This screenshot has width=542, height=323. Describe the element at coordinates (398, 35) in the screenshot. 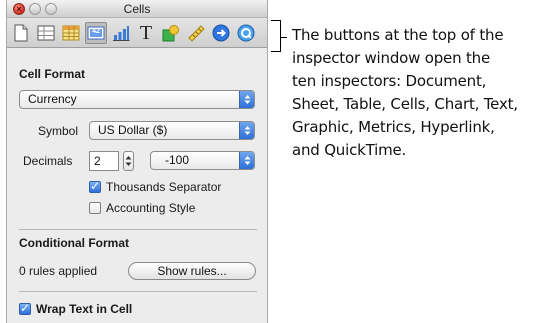

I see `callout-line: The buttons at the top of the` at that location.